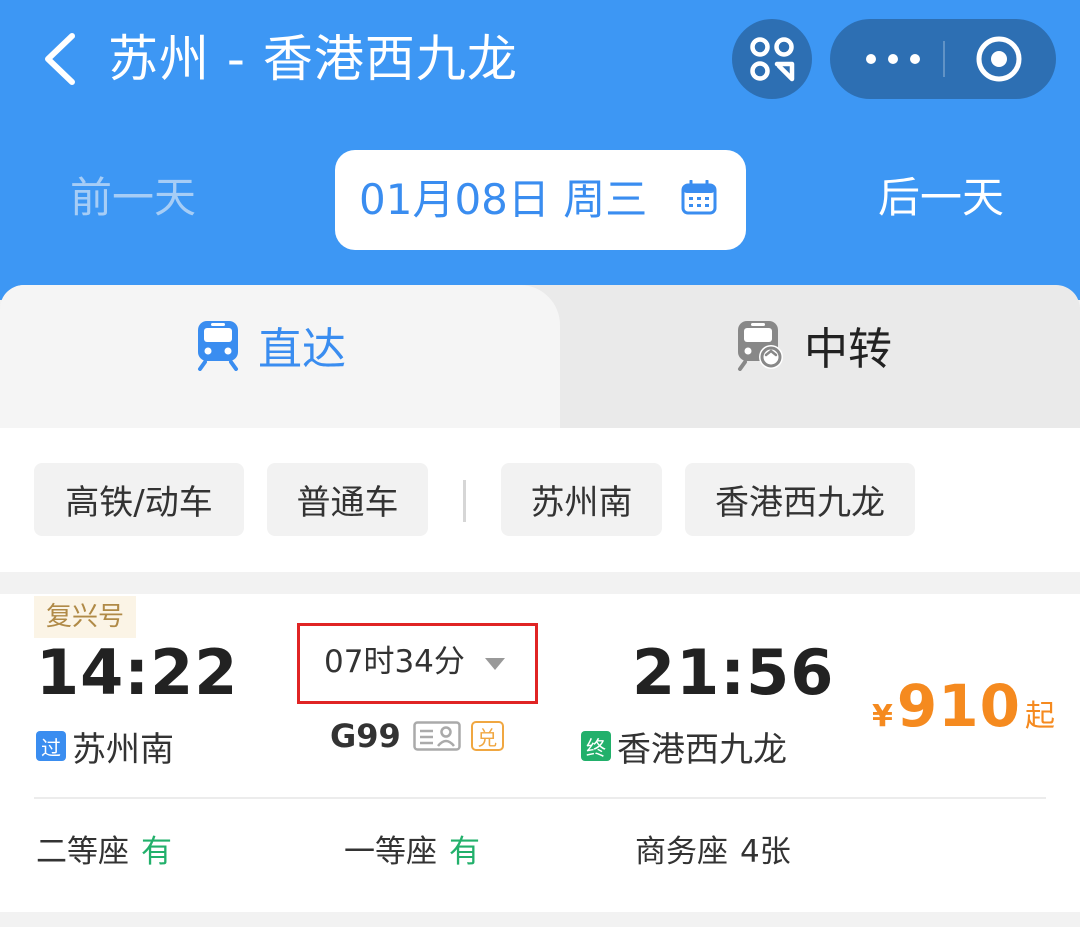 This screenshot has width=1080, height=927. Describe the element at coordinates (733, 672) in the screenshot. I see `arrival-time: 21:56` at that location.